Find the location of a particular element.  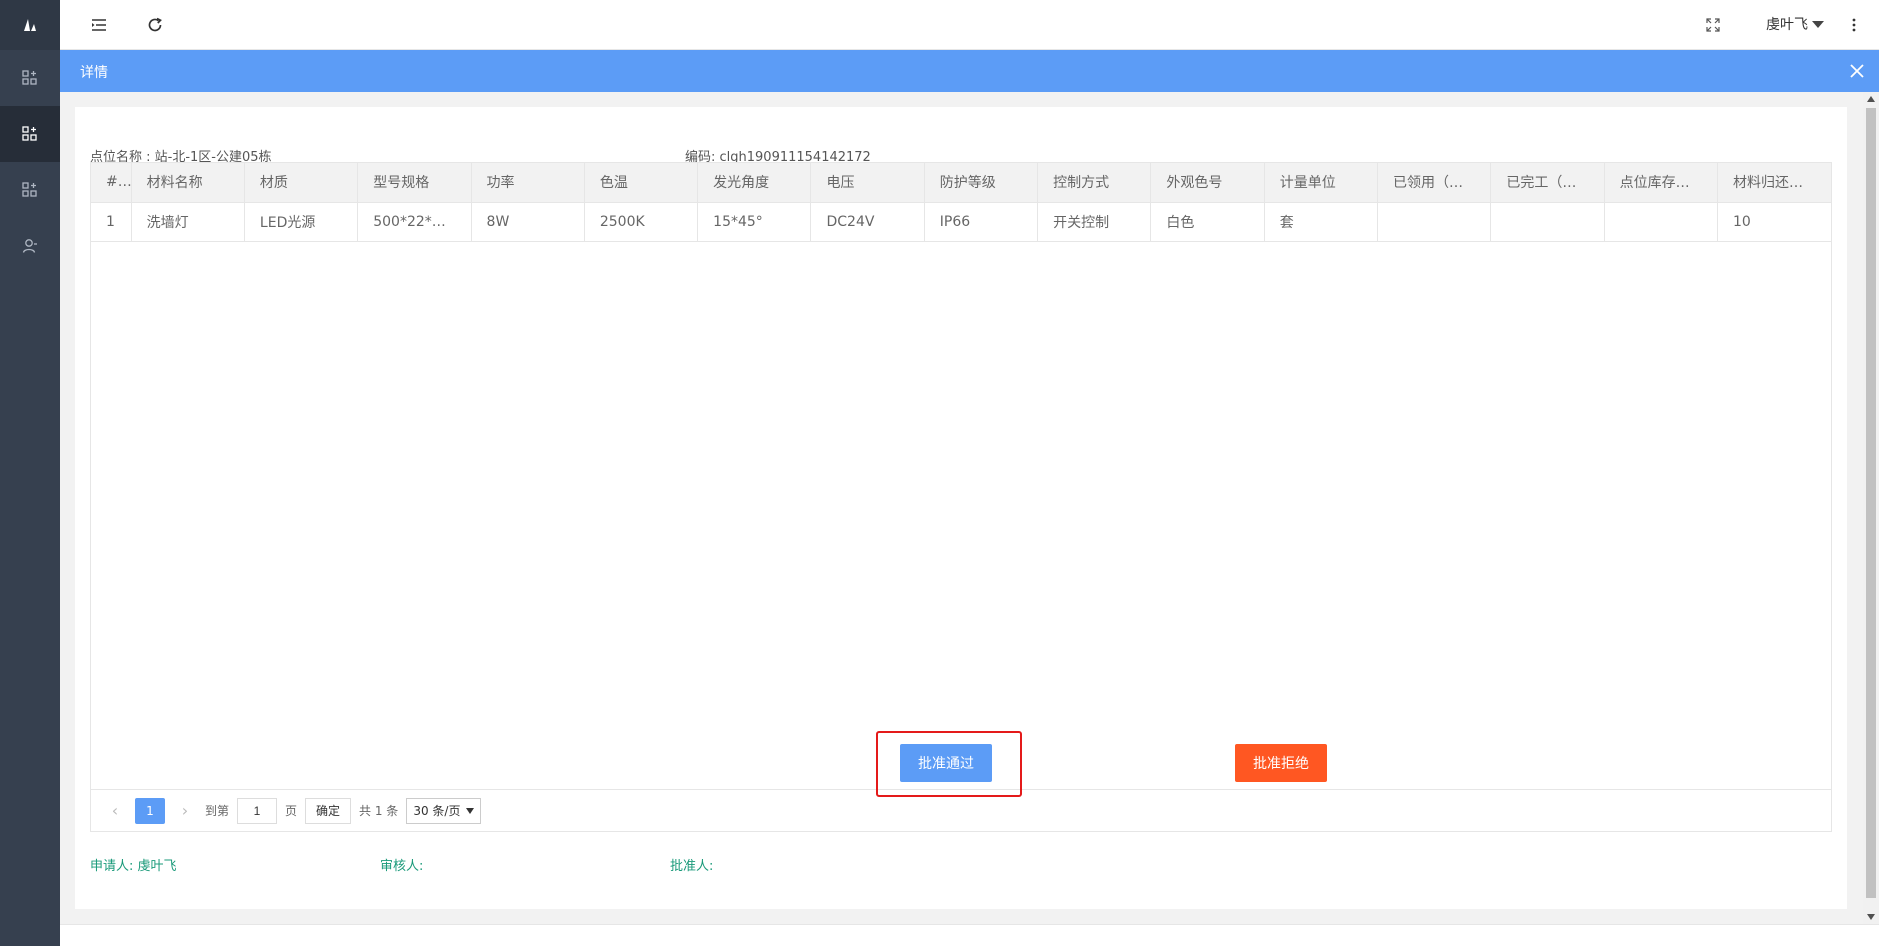

table-cell: DC24V is located at coordinates (867, 222).